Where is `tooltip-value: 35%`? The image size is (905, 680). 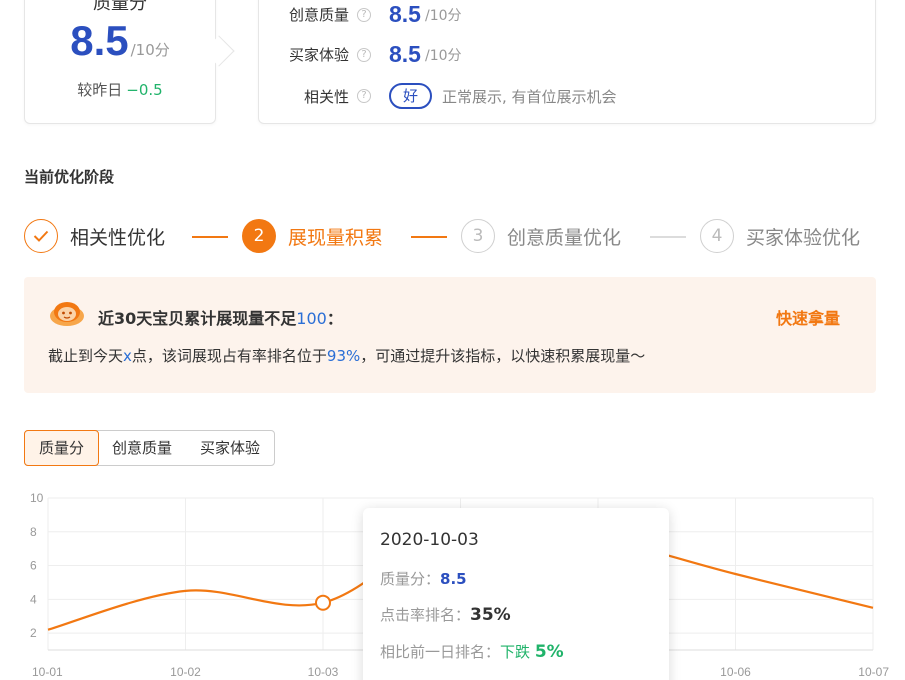
tooltip-value: 35% is located at coordinates (490, 615).